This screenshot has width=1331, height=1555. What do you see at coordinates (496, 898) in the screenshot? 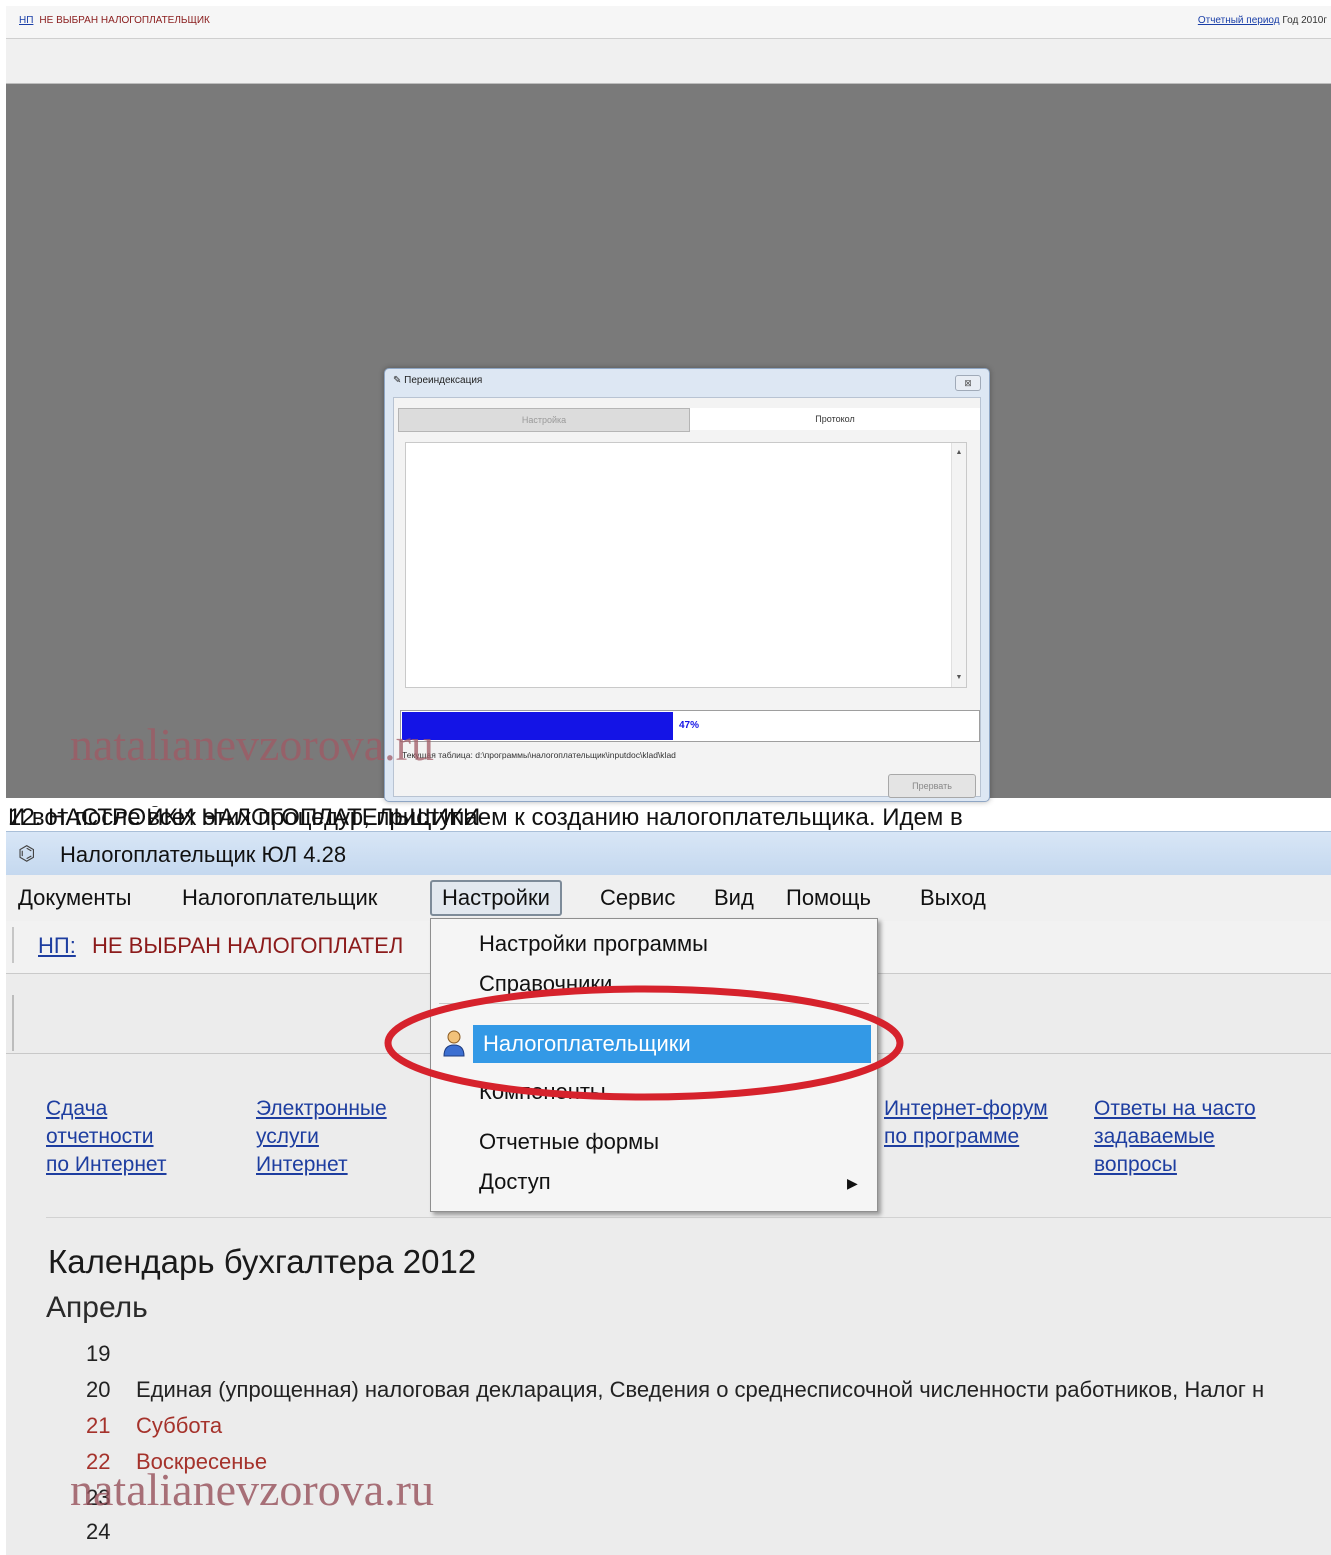
I see `menu-settings: Настройки` at bounding box center [496, 898].